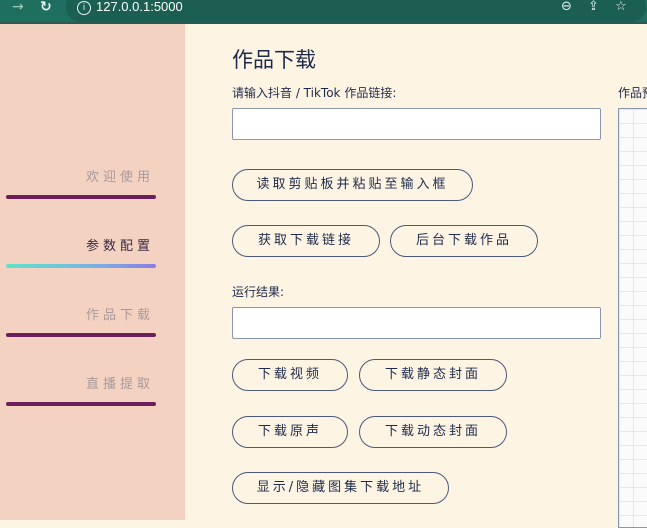 The image size is (647, 528). What do you see at coordinates (314, 93) in the screenshot?
I see `link-input-label: 请输入抖音 / TikTok 作品链接:` at bounding box center [314, 93].